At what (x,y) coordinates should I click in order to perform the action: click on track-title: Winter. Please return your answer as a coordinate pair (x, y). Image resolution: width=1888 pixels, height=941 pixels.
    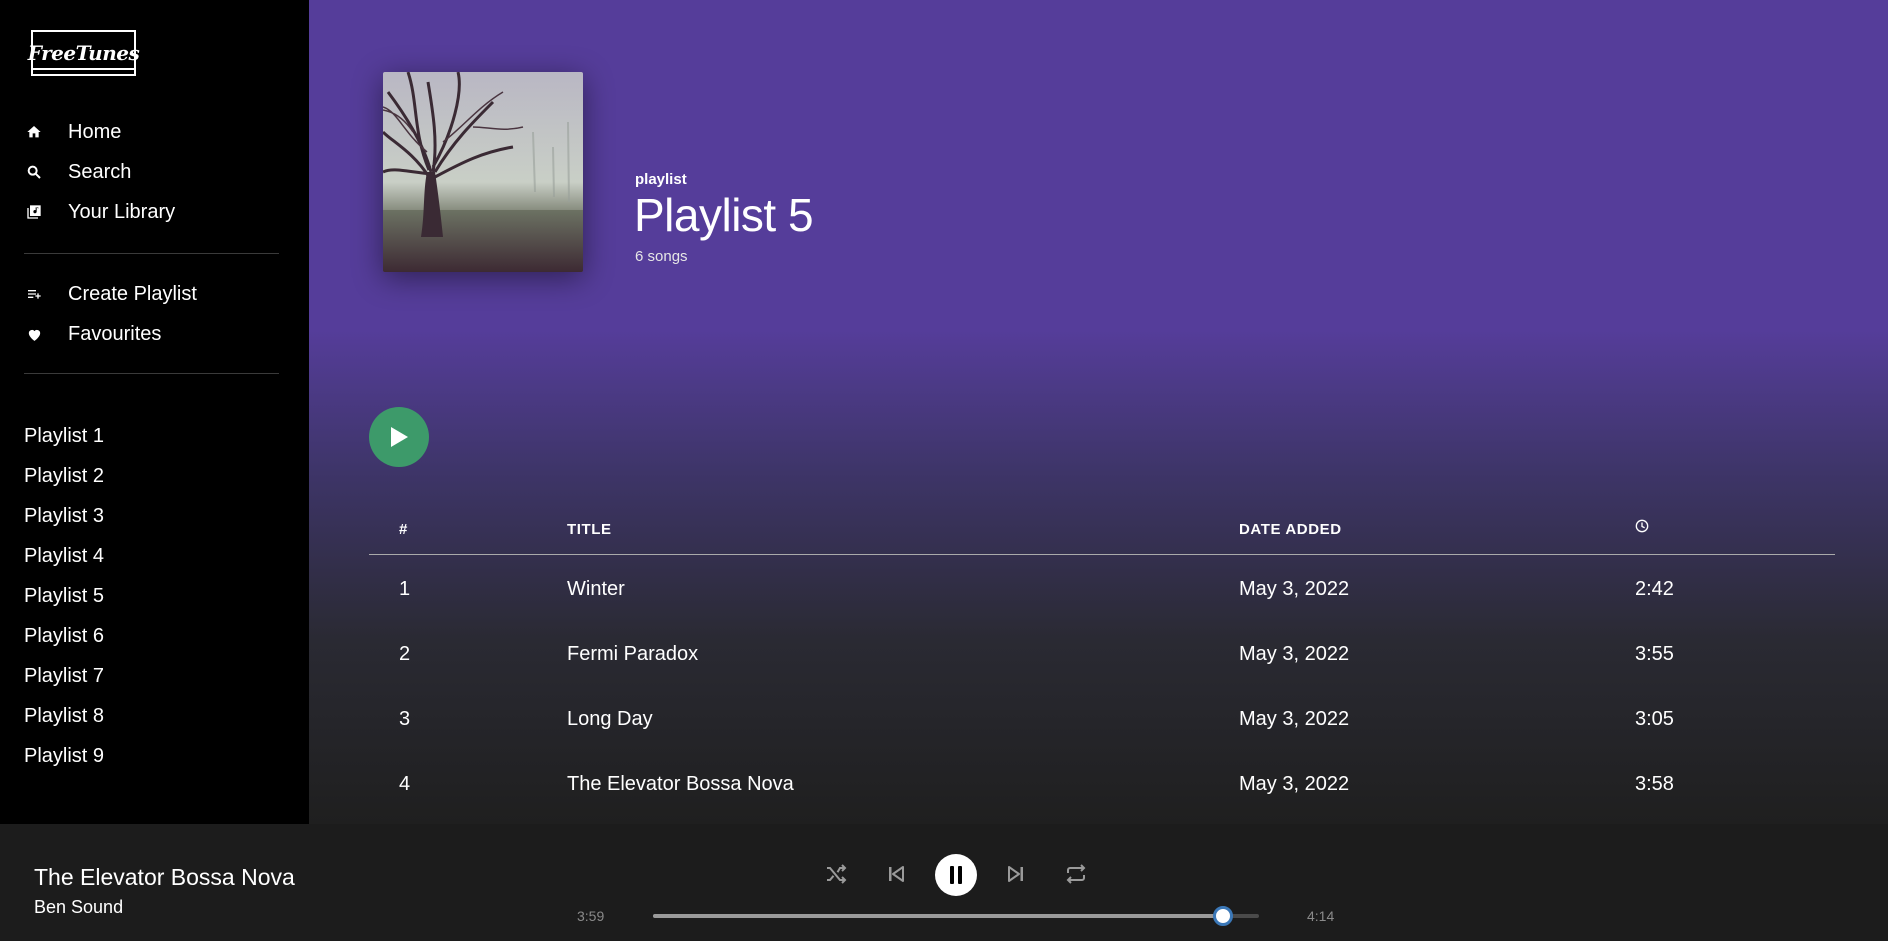
    Looking at the image, I should click on (596, 589).